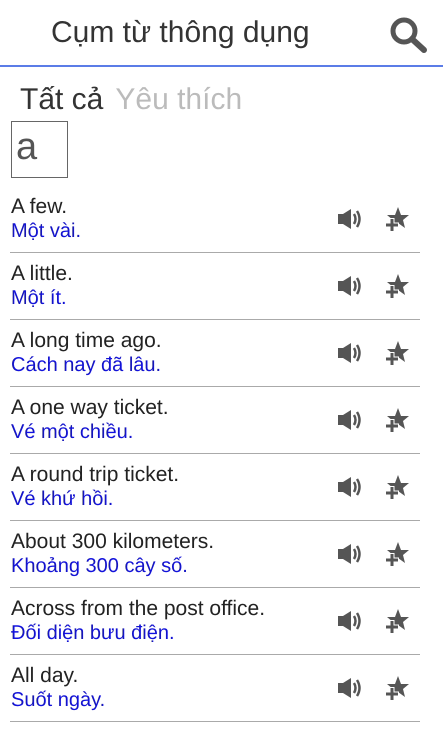  Describe the element at coordinates (39, 206) in the screenshot. I see `english-phrase: A few.` at that location.